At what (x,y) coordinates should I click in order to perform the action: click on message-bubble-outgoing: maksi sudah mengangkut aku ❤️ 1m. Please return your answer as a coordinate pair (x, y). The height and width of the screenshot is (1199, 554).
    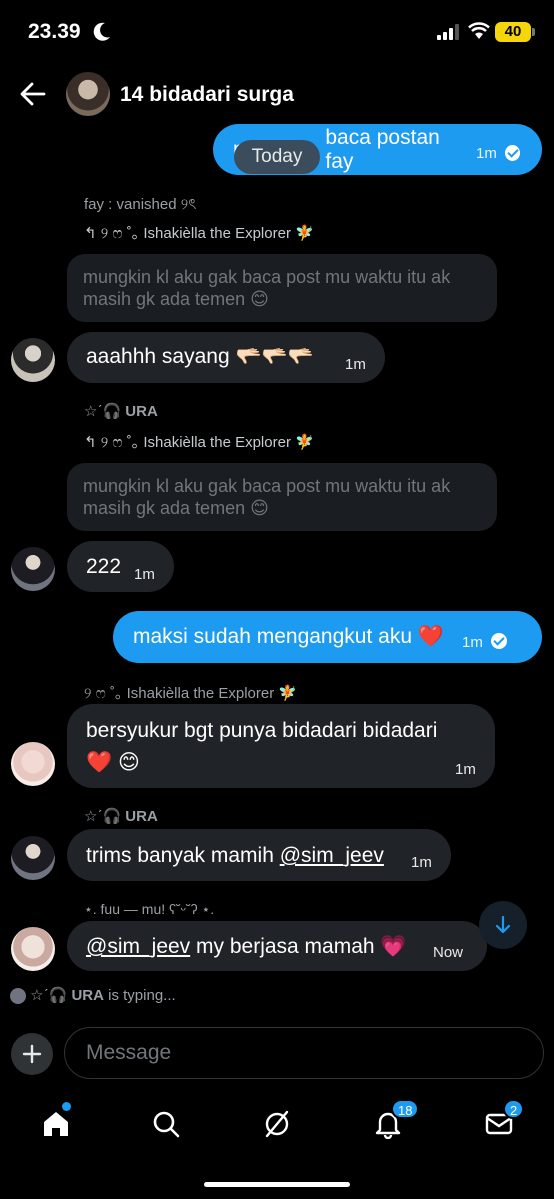
    Looking at the image, I should click on (327, 637).